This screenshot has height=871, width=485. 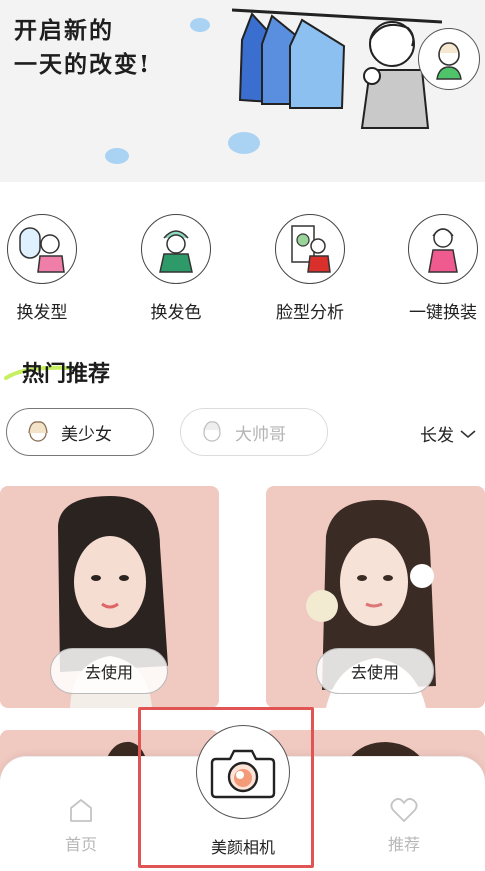 What do you see at coordinates (468, 433) in the screenshot?
I see `chevron-down-icon` at bounding box center [468, 433].